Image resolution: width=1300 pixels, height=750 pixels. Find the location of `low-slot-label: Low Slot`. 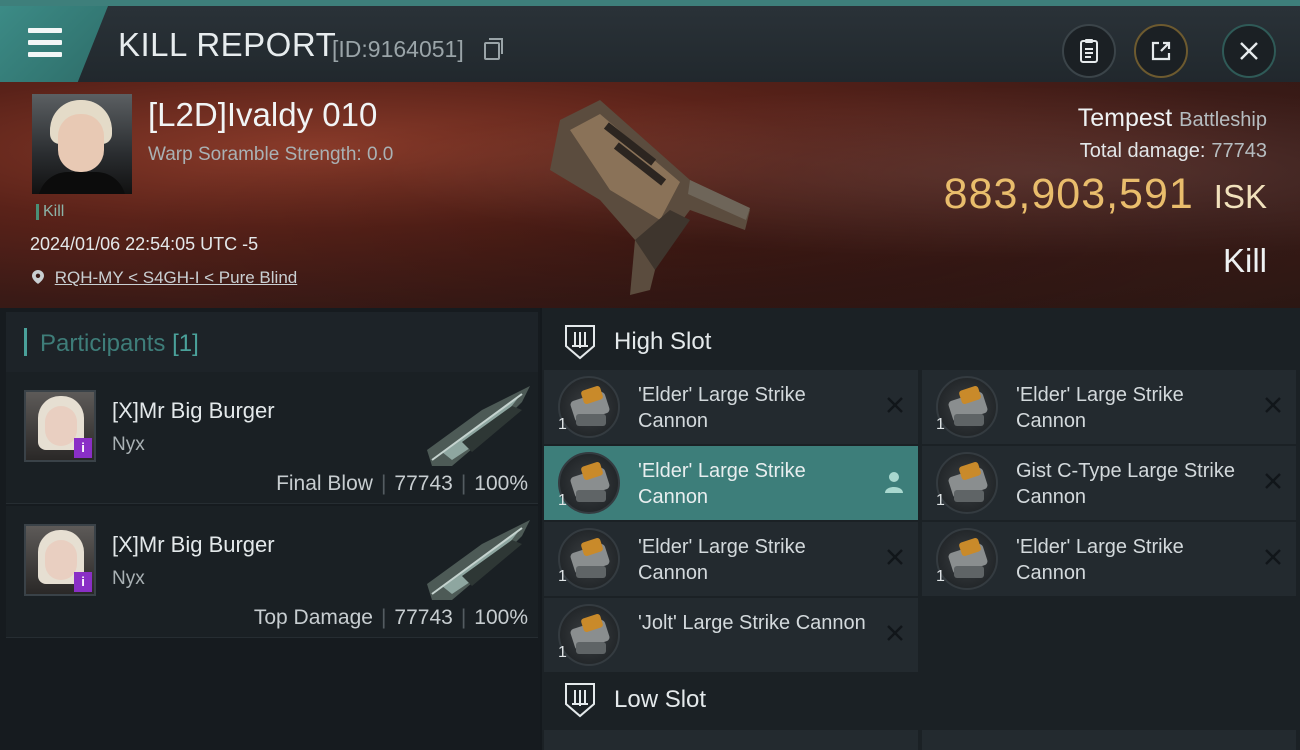

low-slot-label: Low Slot is located at coordinates (660, 699).